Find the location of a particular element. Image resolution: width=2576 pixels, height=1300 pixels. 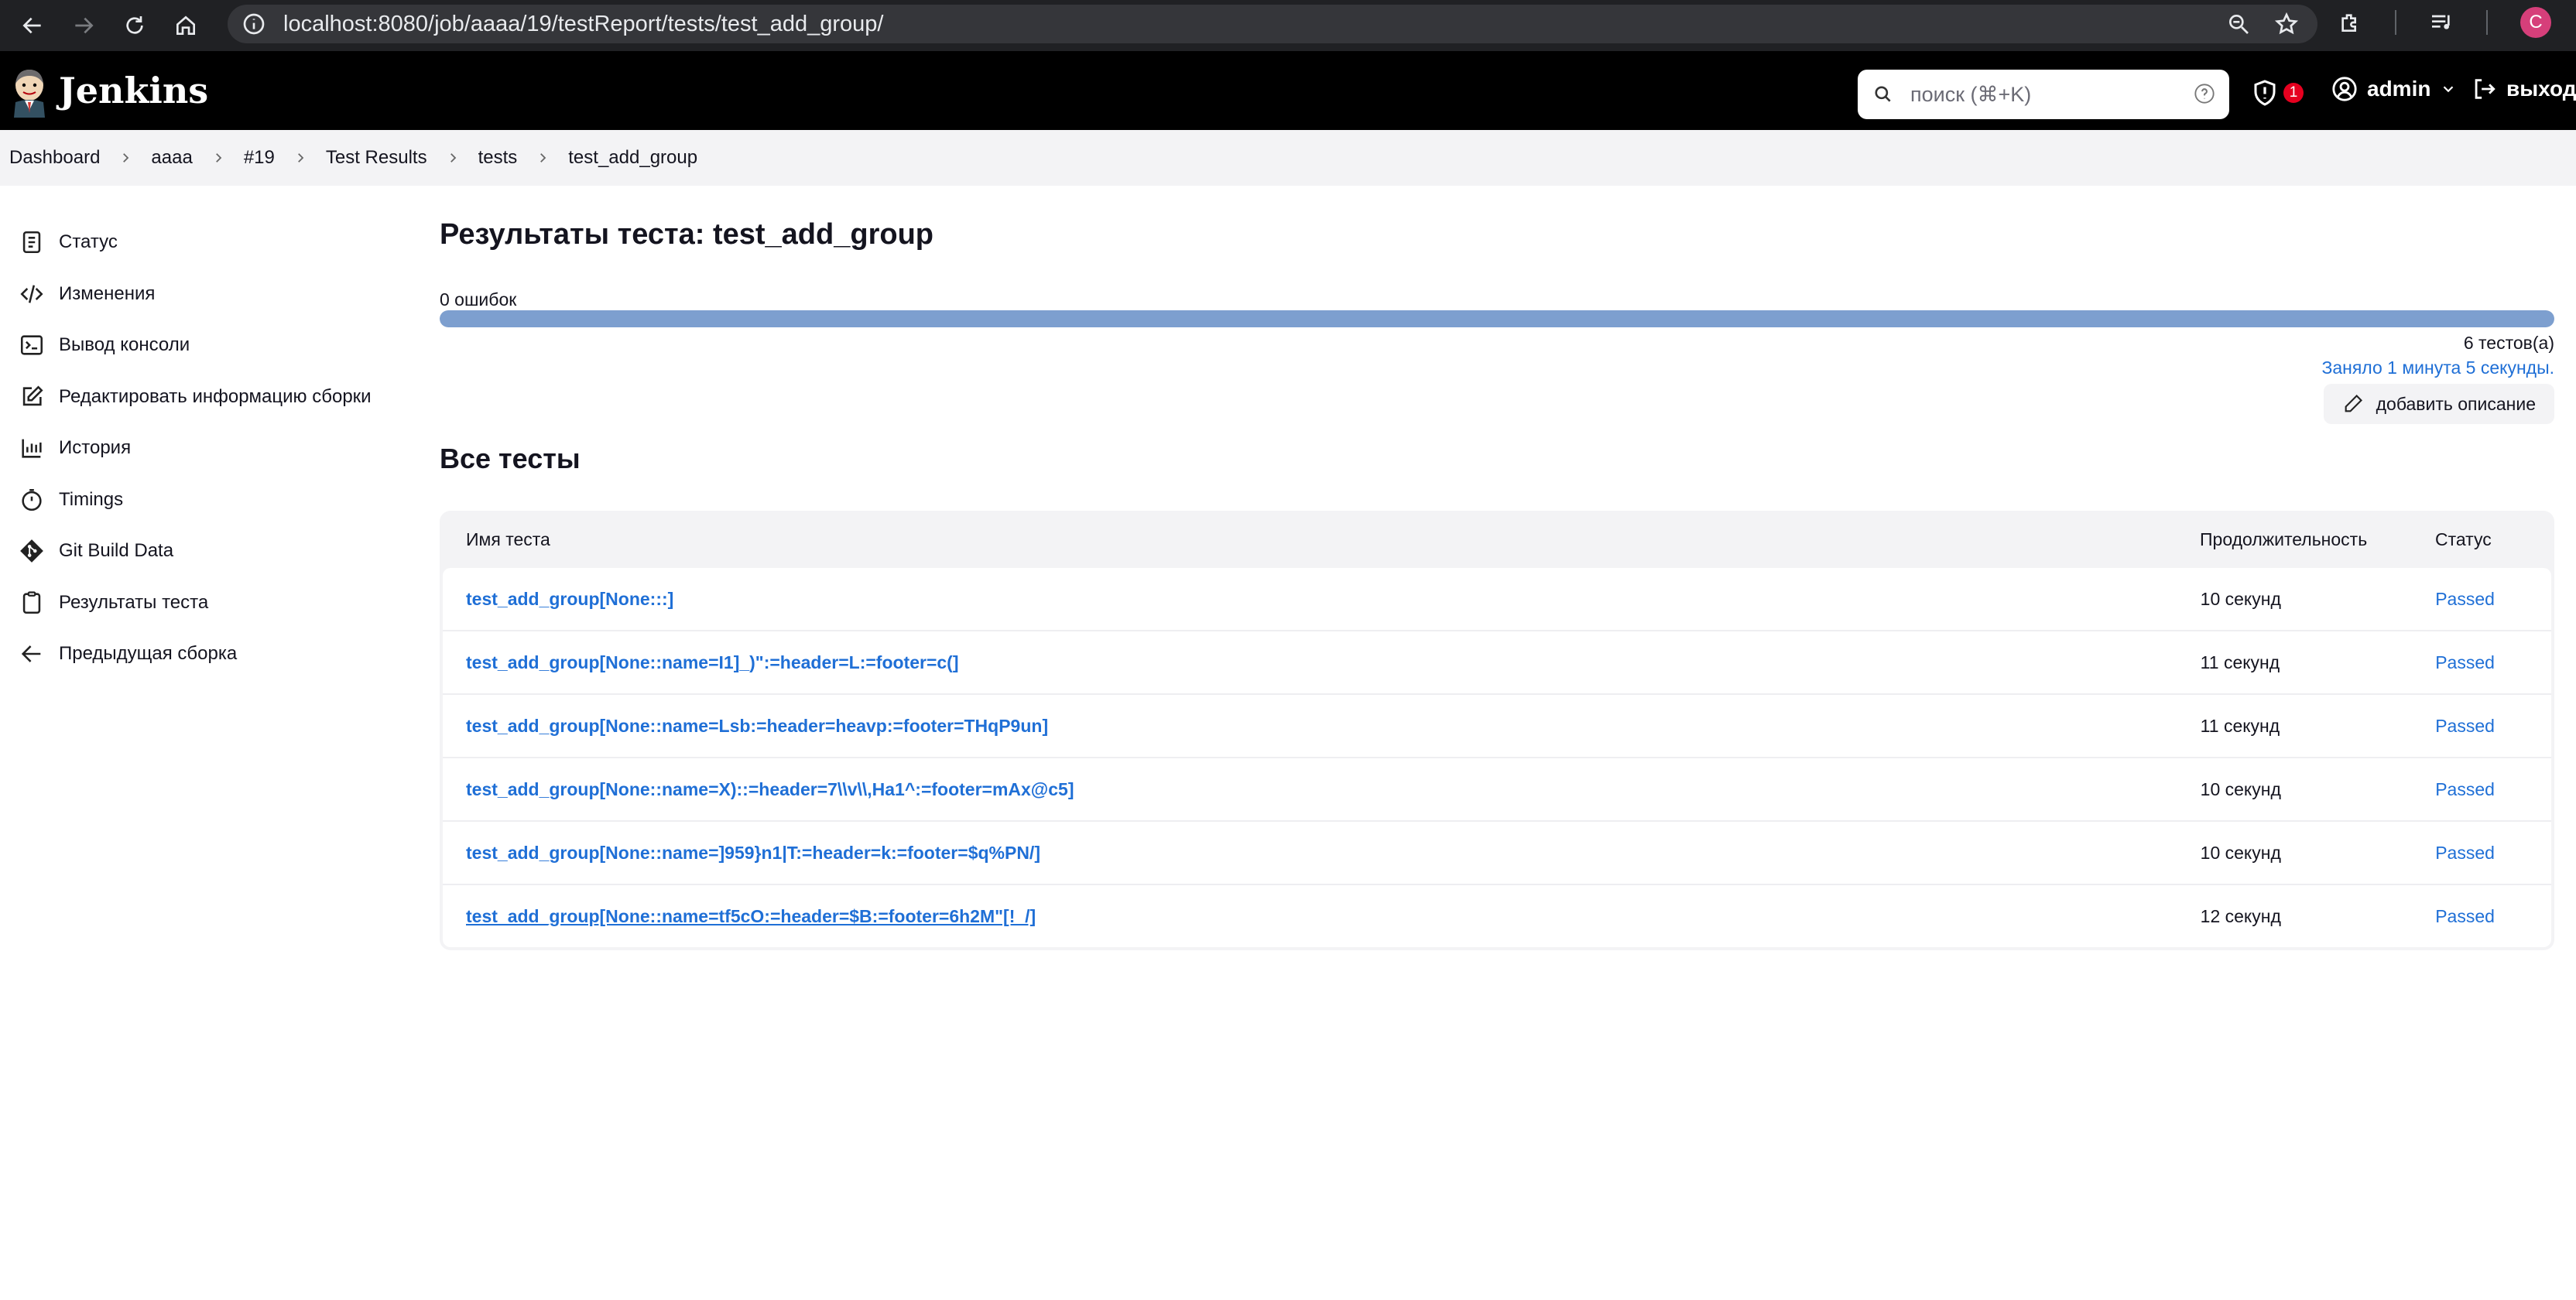

status-icon is located at coordinates (32, 243).